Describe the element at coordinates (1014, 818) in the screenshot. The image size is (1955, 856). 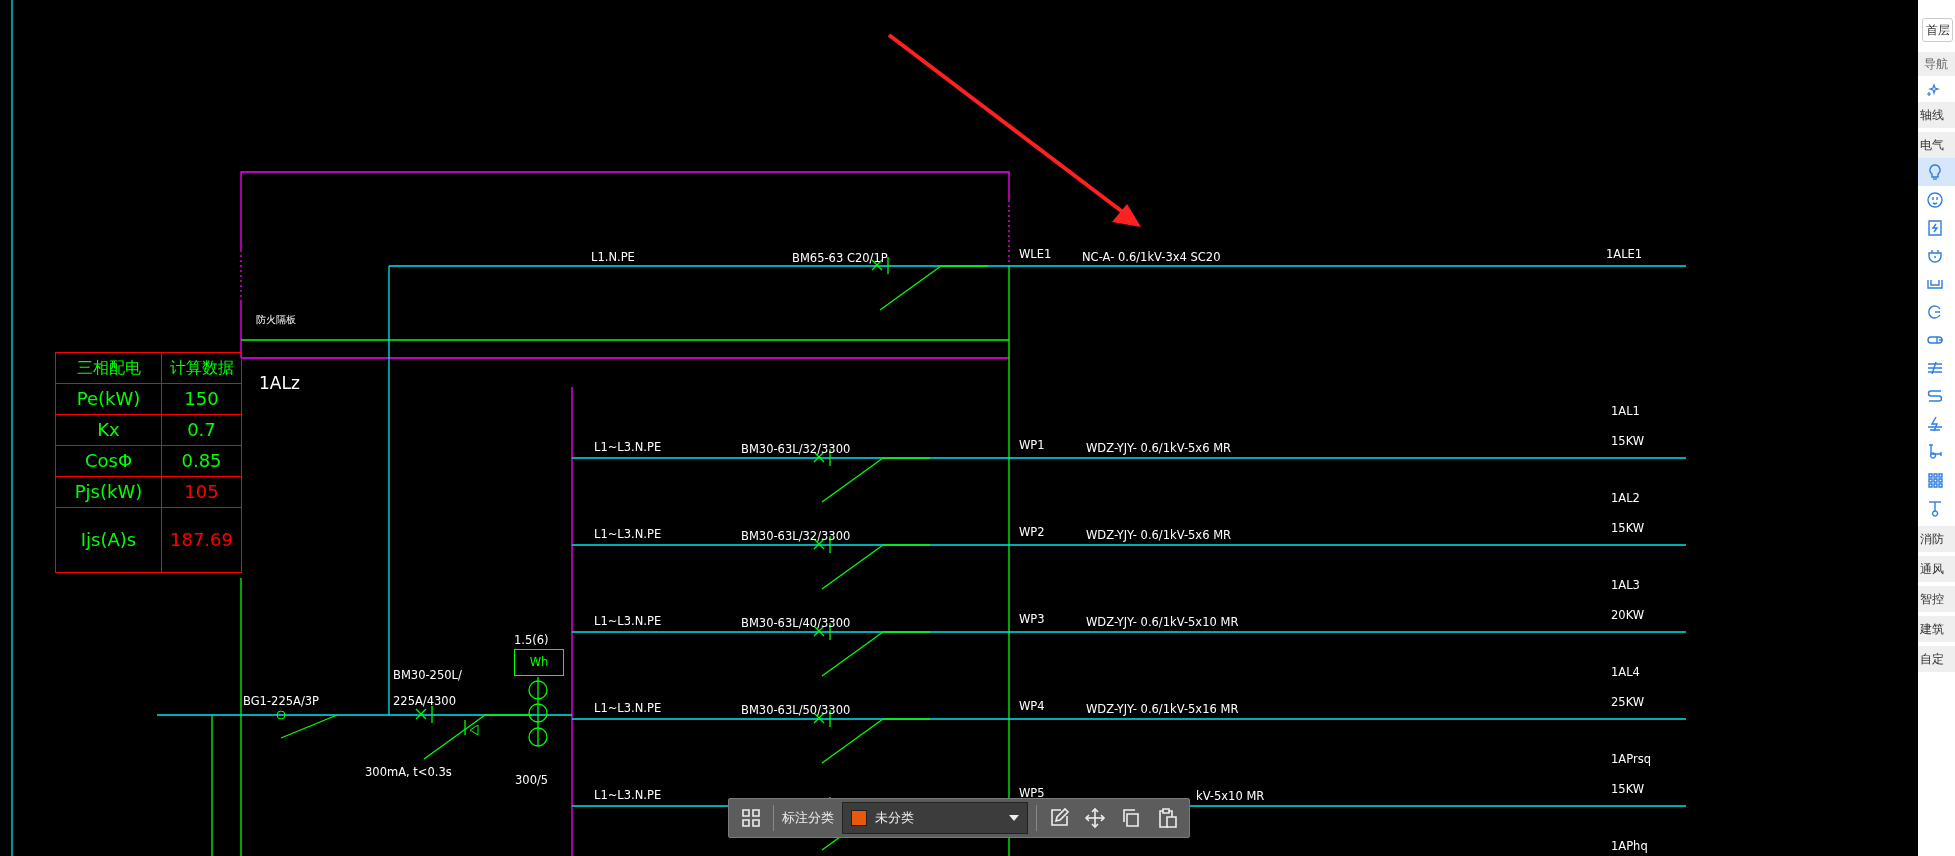
I see `caret-icon` at that location.